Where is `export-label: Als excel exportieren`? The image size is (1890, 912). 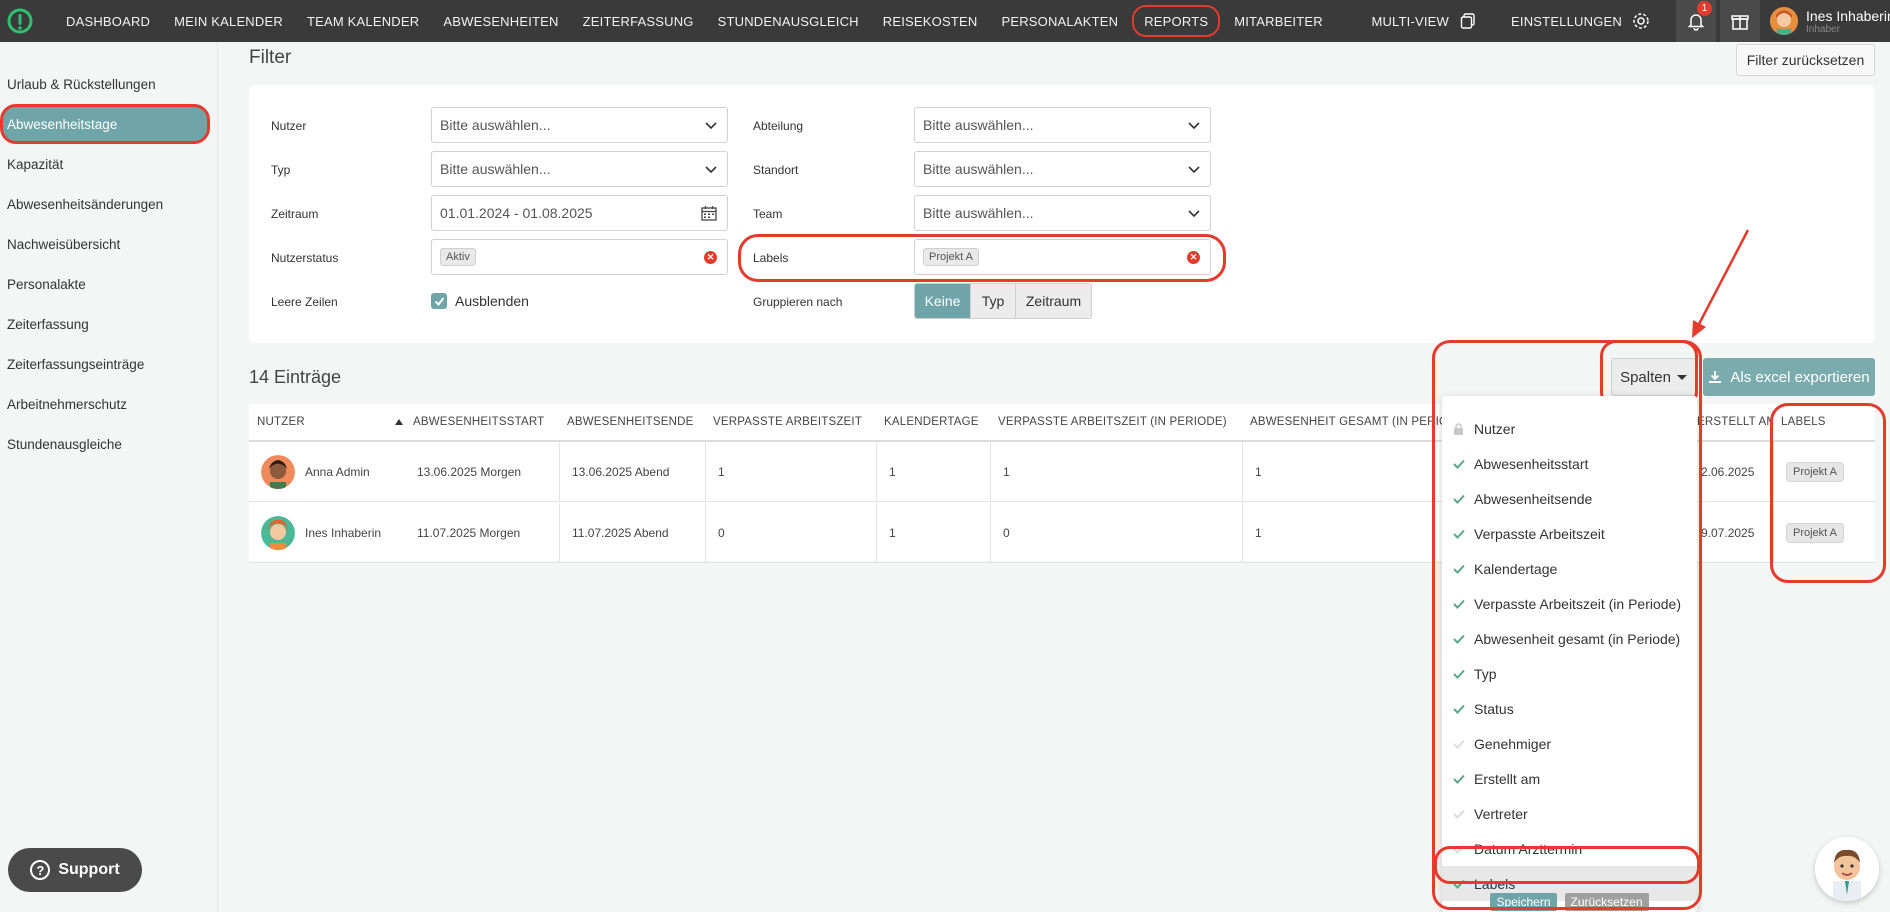
export-label: Als excel exportieren is located at coordinates (1800, 377).